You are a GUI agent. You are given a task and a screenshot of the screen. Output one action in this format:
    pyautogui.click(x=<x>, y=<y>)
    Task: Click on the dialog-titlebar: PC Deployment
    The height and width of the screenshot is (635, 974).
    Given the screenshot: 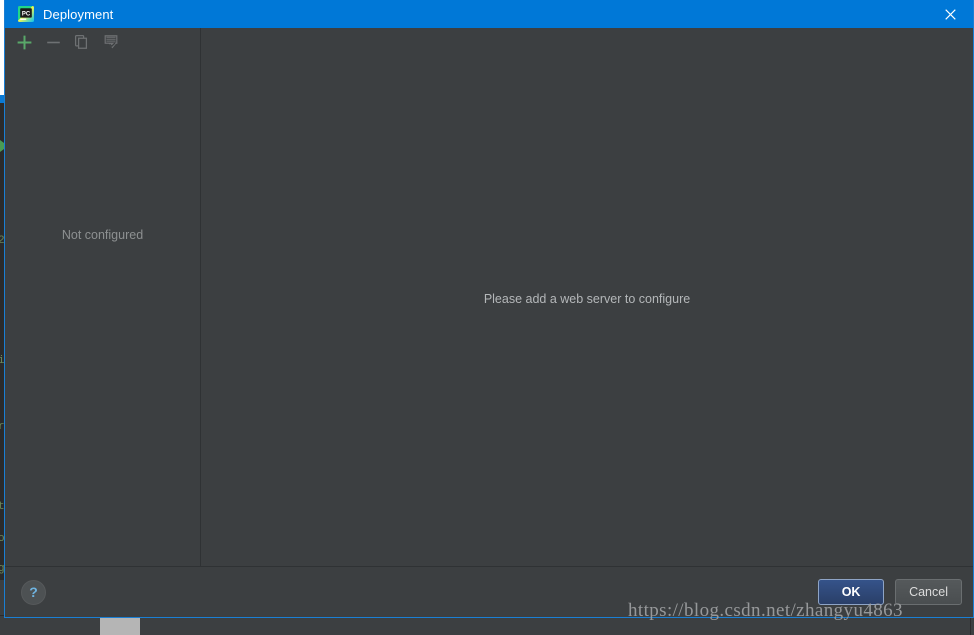 What is the action you would take?
    pyautogui.click(x=489, y=14)
    